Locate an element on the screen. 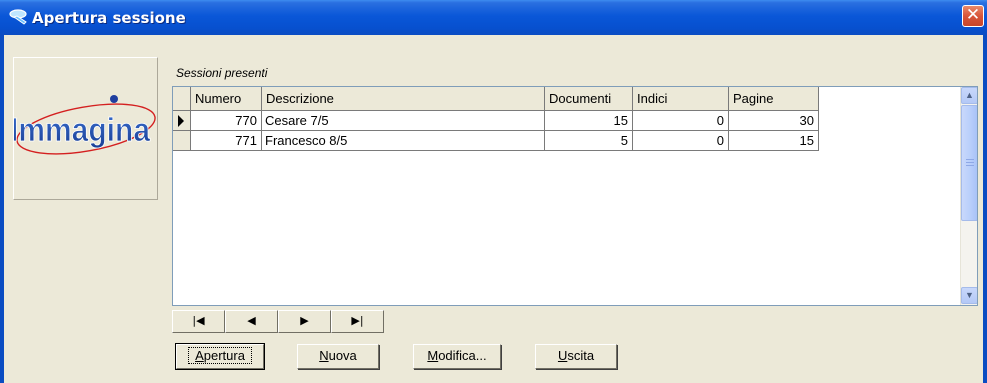 This screenshot has width=987, height=383. nav-prior-button: ◀ is located at coordinates (251, 321).